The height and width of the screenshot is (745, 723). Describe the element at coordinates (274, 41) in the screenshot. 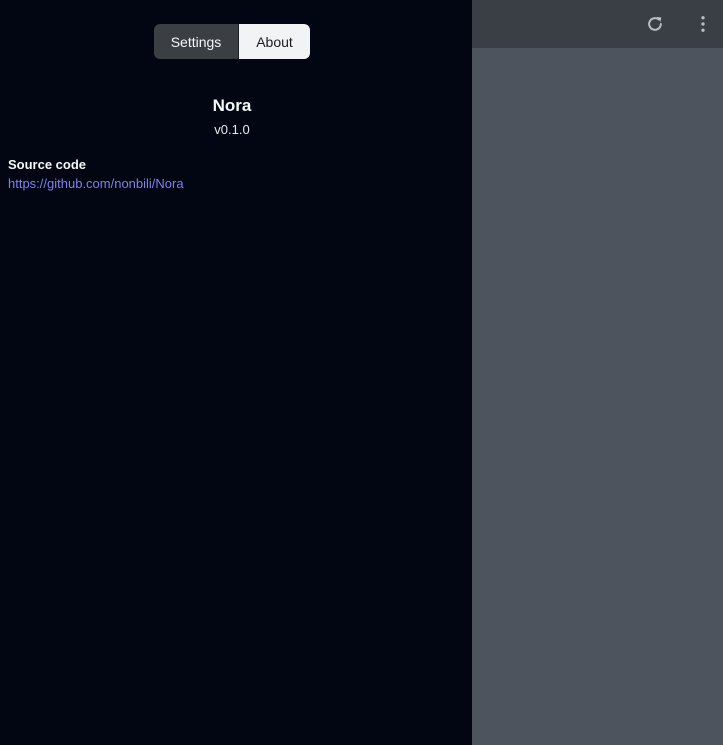

I see `tab-about: About` at that location.